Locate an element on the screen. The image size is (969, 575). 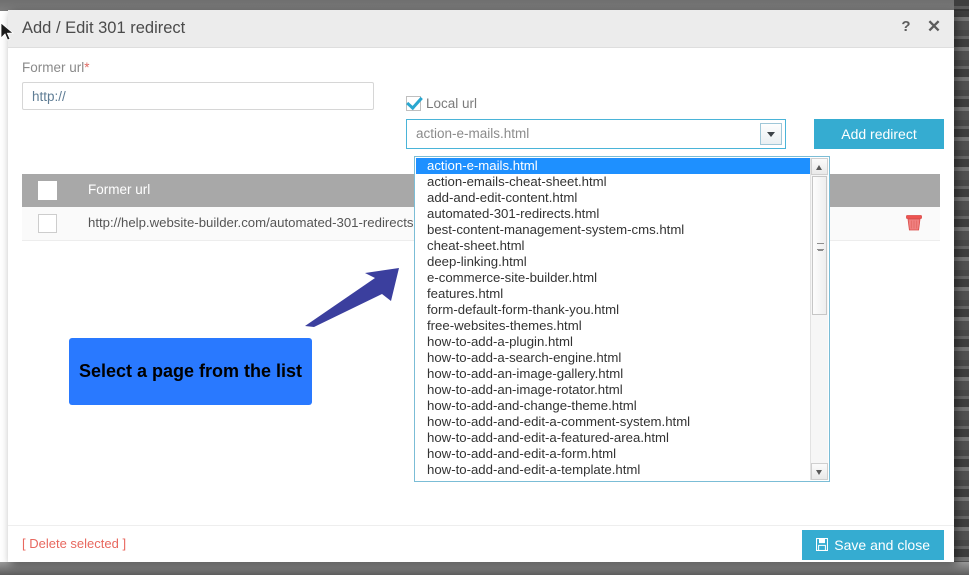
former-url-input is located at coordinates (198, 96).